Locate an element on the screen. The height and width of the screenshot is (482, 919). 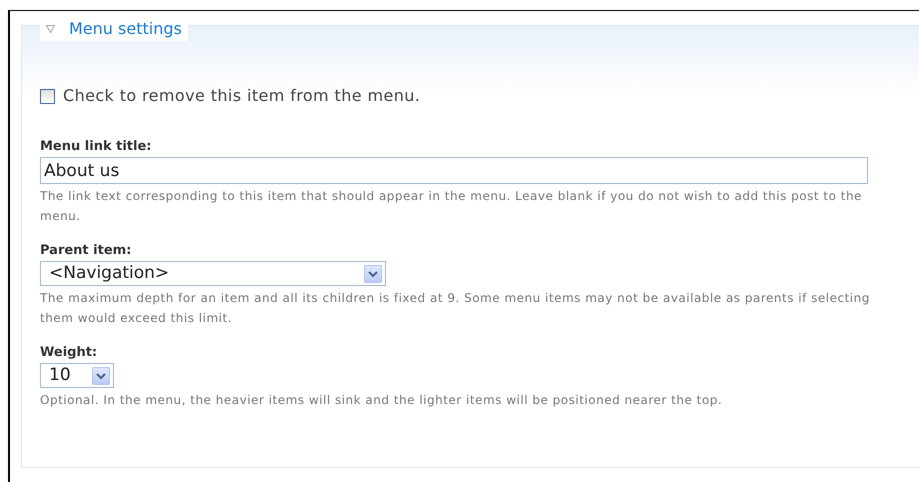
field-description: Optional. In the menu, the heavier items will sink and the lighter items will be positioned nearer the top. is located at coordinates (382, 400).